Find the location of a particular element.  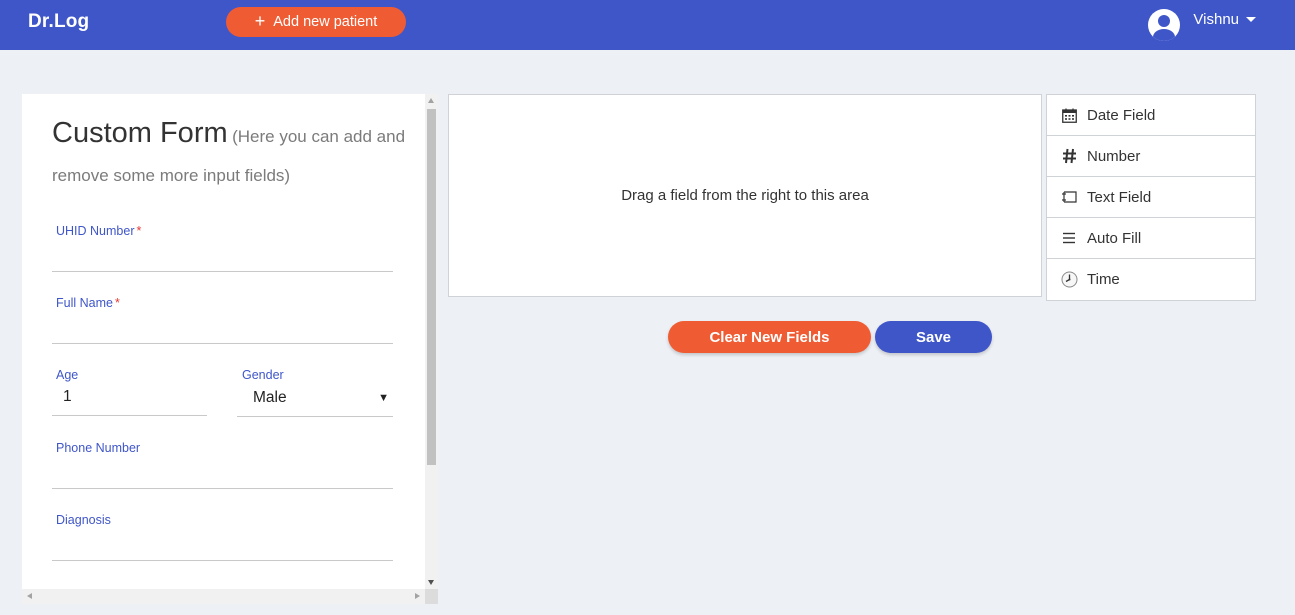

dropdown-arrow-icon: ▼ is located at coordinates (383, 398).